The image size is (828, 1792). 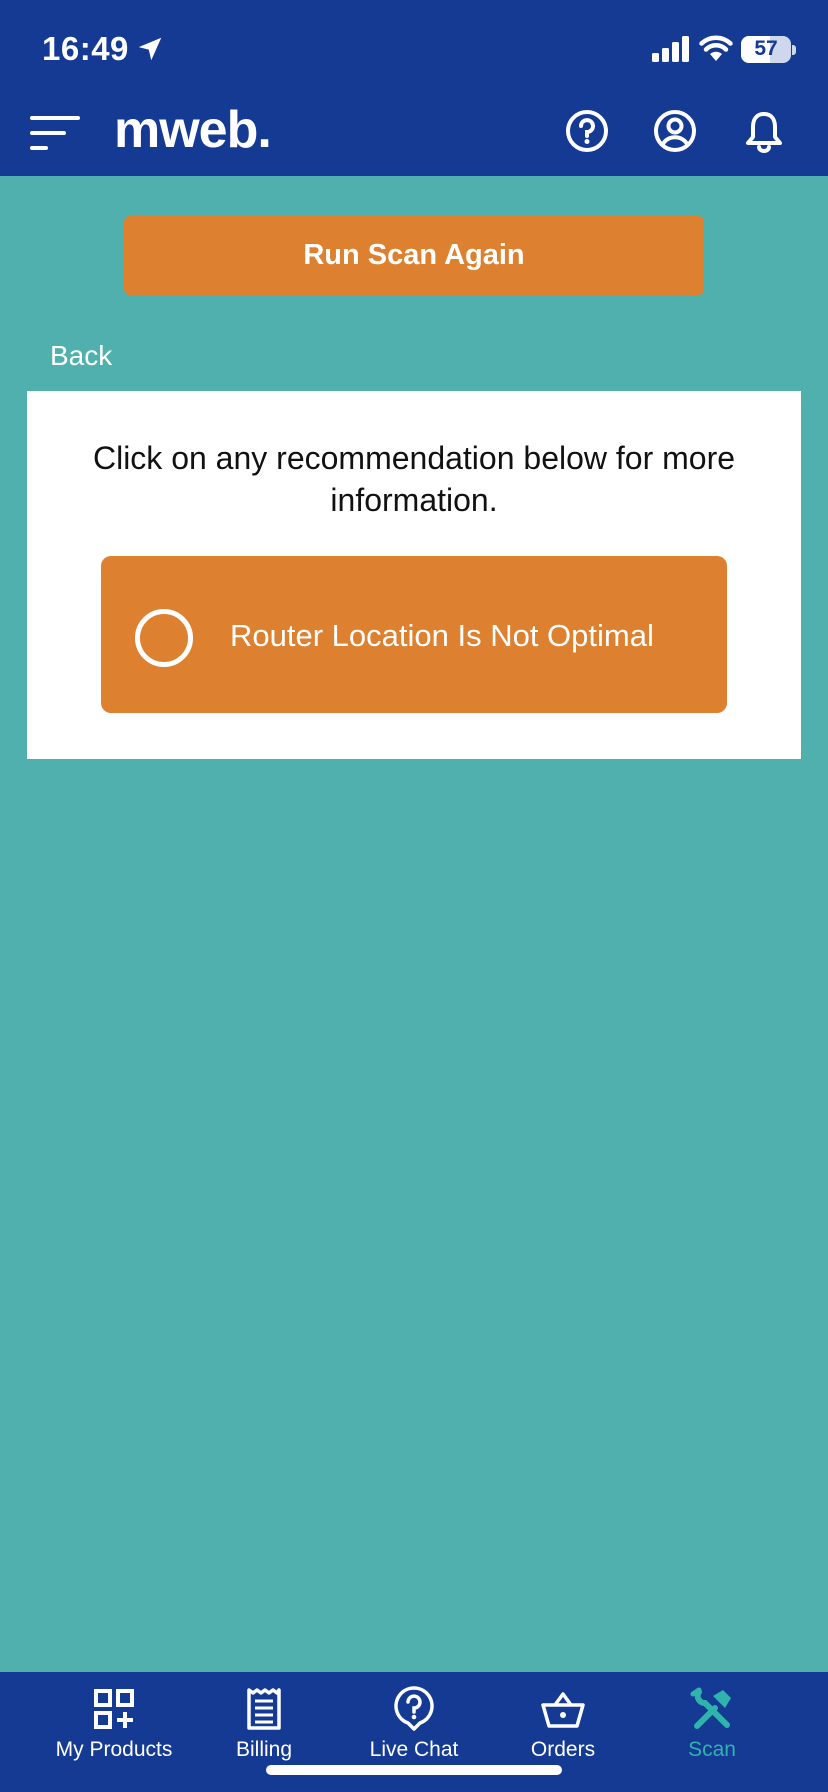 What do you see at coordinates (85, 48) in the screenshot?
I see `status-time: 16:49` at bounding box center [85, 48].